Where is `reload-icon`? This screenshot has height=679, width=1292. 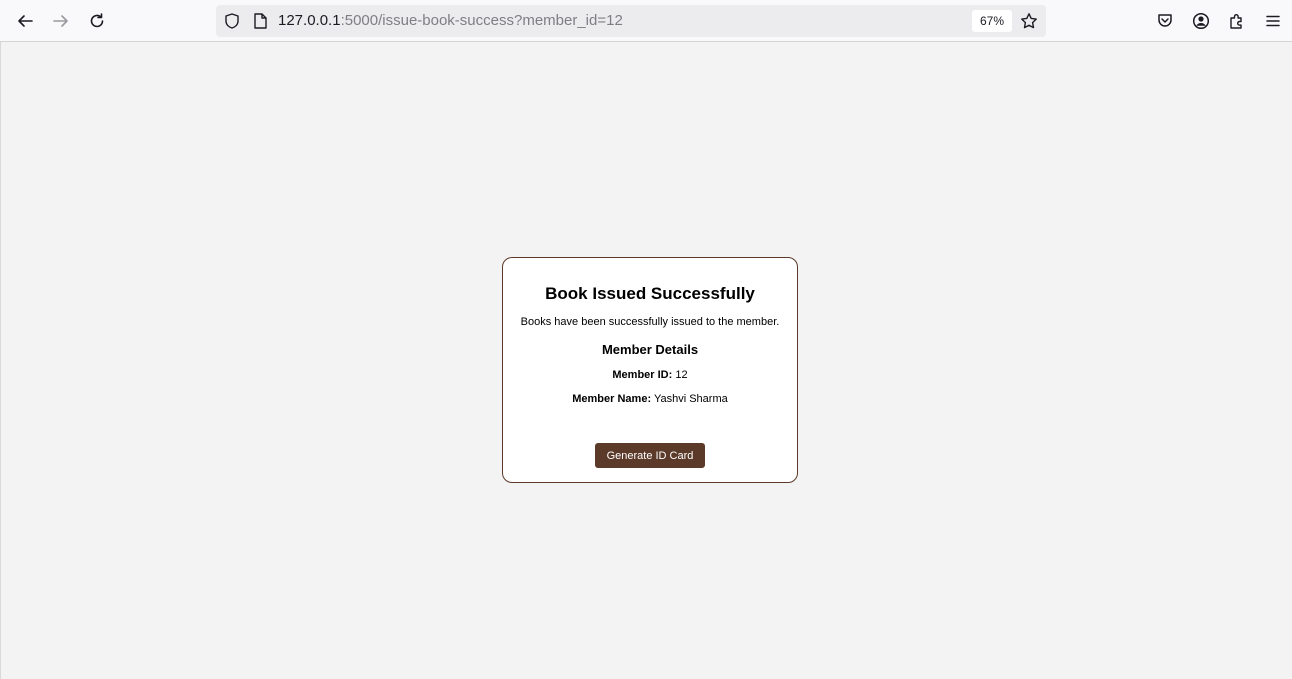 reload-icon is located at coordinates (97, 20).